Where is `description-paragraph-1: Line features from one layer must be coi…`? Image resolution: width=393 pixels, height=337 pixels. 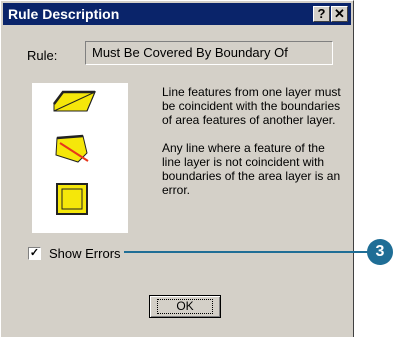
description-paragraph-1: Line features from one layer must be coi… is located at coordinates (251, 106).